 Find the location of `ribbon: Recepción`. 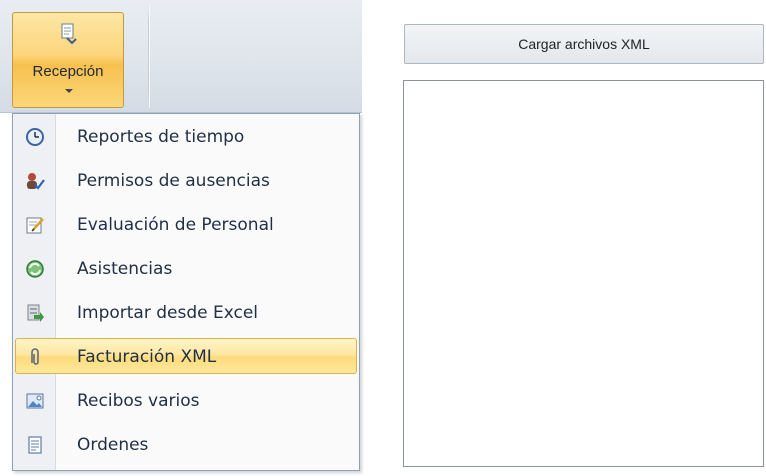

ribbon: Recepción is located at coordinates (181, 56).